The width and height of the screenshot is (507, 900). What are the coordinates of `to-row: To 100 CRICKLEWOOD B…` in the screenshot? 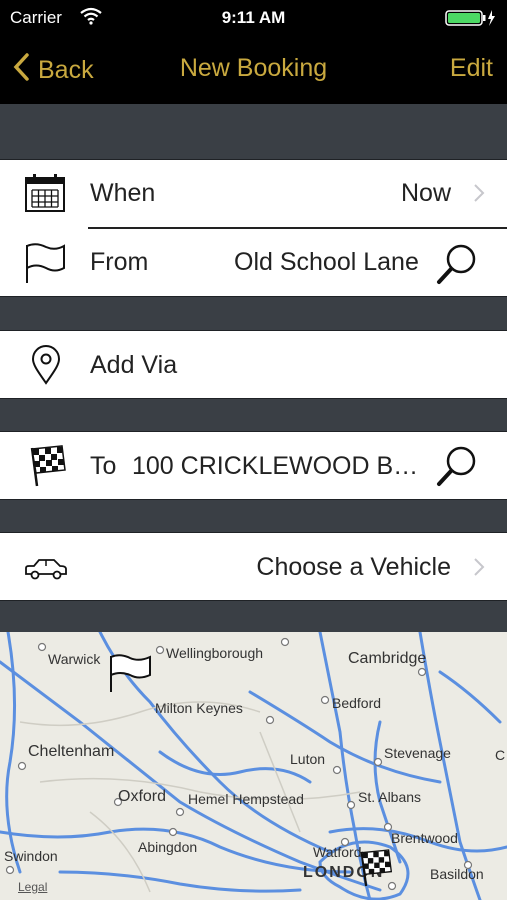 It's located at (253, 465).